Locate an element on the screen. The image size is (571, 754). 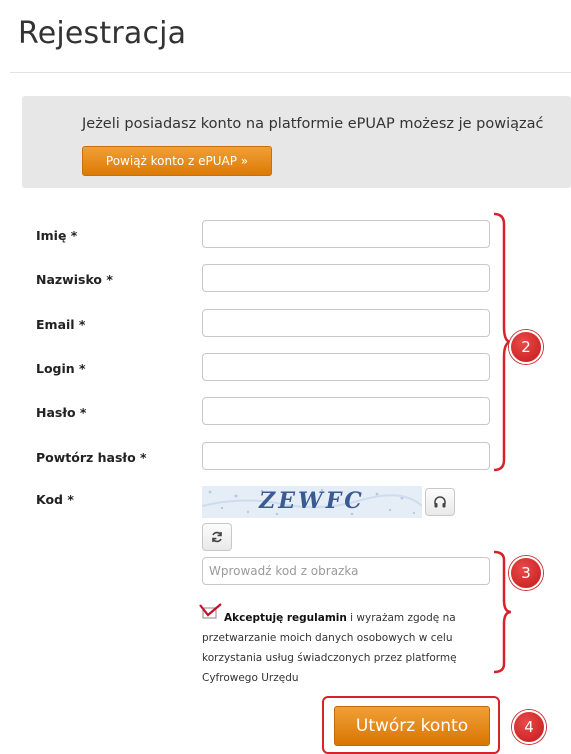
captcha-image: ZEWFC is located at coordinates (312, 502).